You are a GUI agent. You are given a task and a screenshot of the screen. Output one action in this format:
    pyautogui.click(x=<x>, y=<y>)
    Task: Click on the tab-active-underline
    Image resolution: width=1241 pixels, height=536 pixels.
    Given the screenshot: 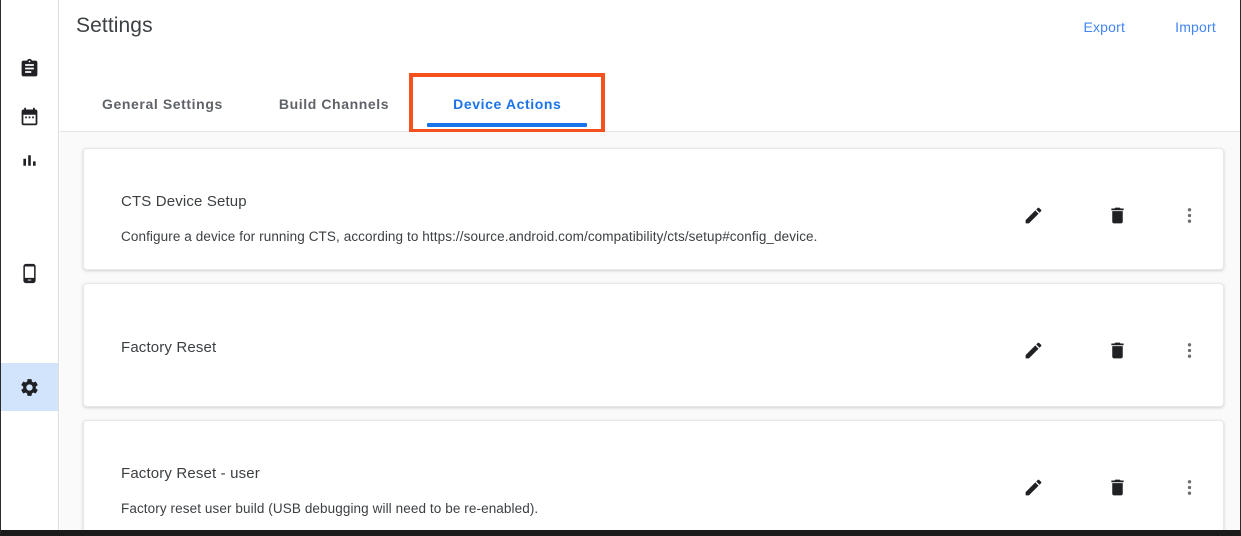 What is the action you would take?
    pyautogui.click(x=507, y=125)
    